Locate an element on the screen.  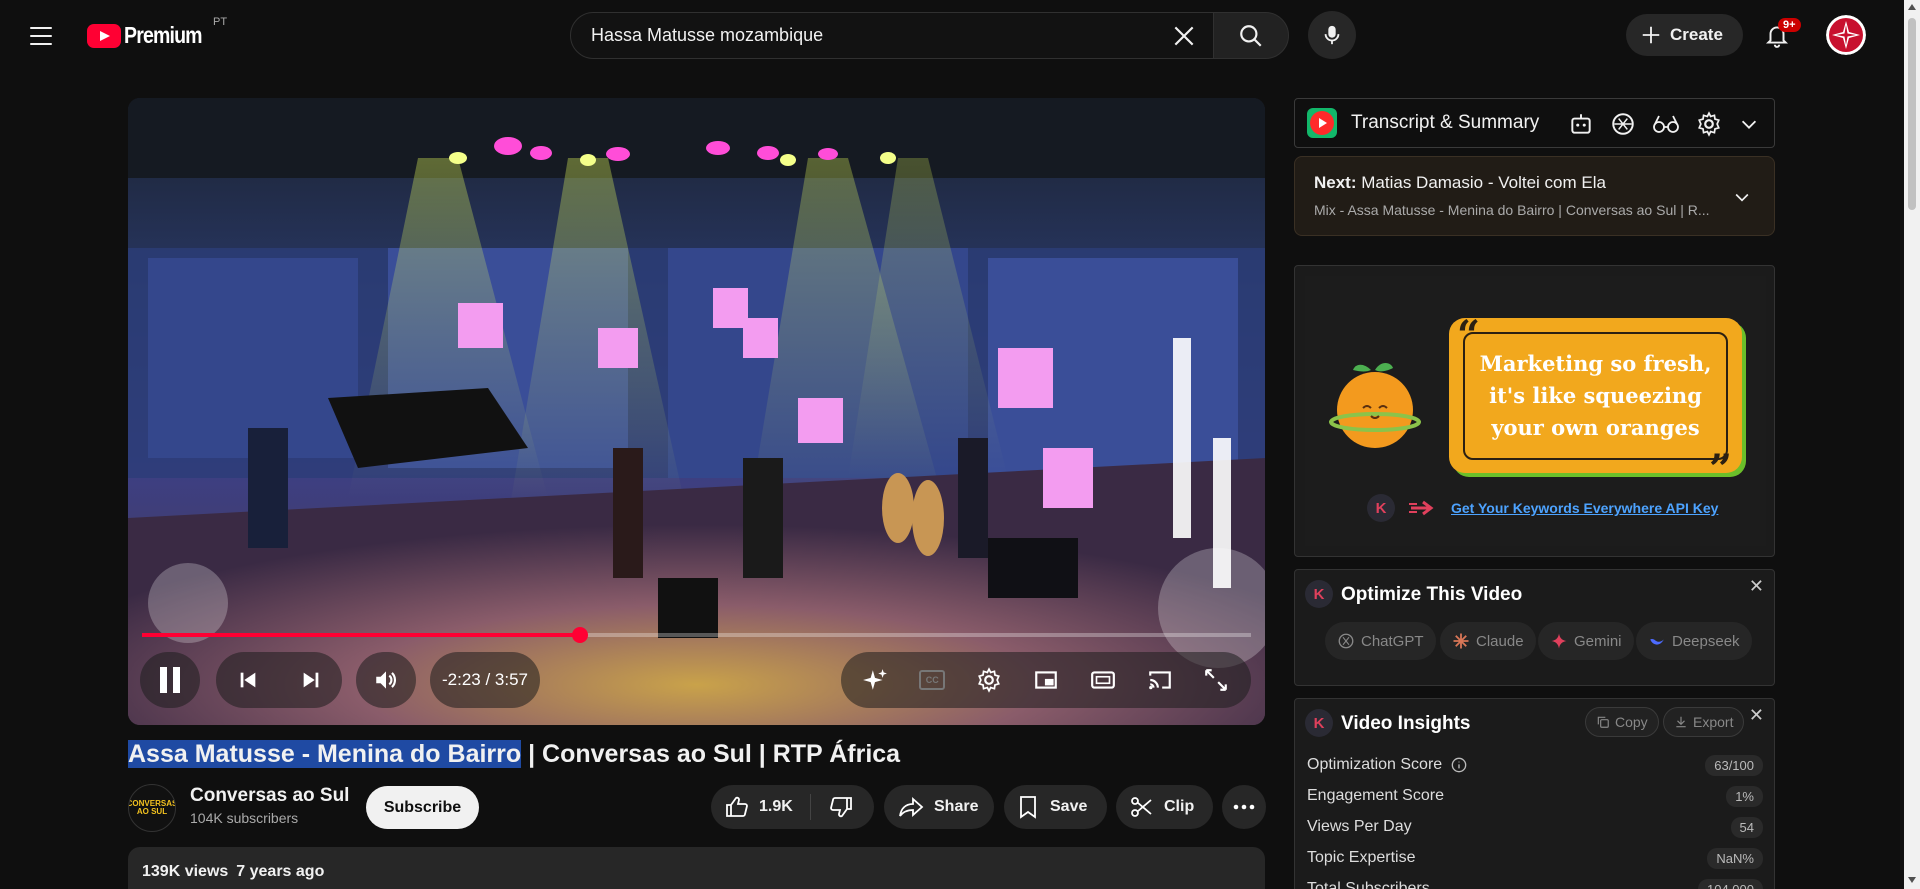
insight-label: Total Subscribers is located at coordinates (1368, 884).